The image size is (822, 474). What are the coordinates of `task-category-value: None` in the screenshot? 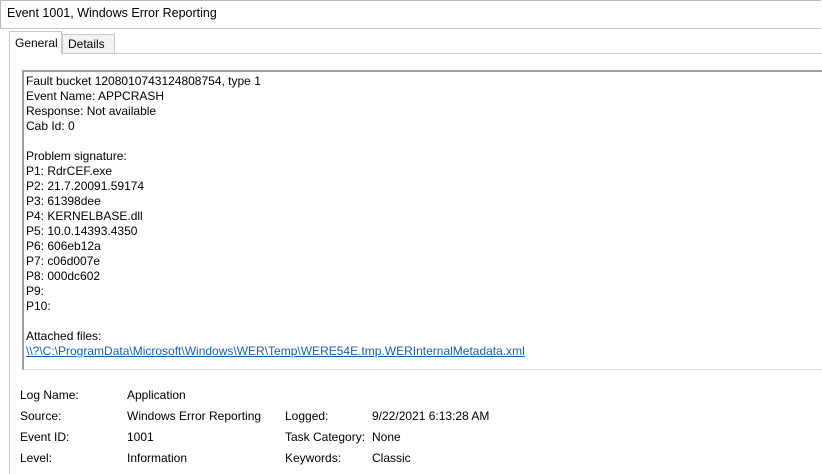 It's located at (386, 437).